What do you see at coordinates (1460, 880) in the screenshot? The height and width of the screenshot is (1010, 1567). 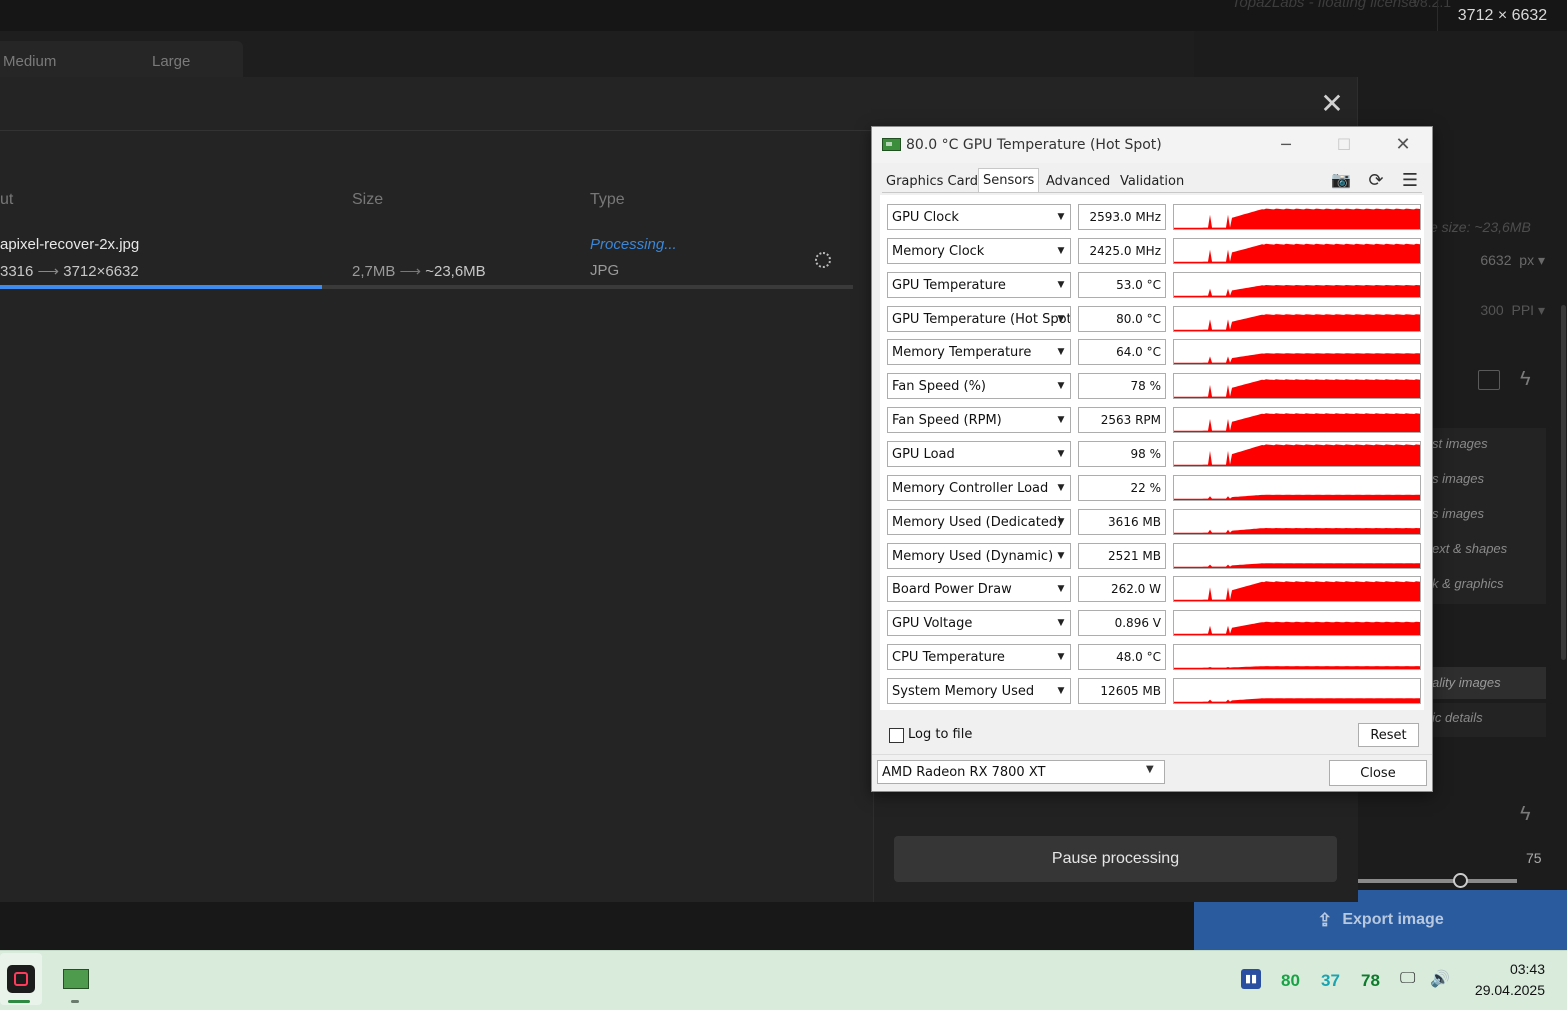 I see `slider-handle` at bounding box center [1460, 880].